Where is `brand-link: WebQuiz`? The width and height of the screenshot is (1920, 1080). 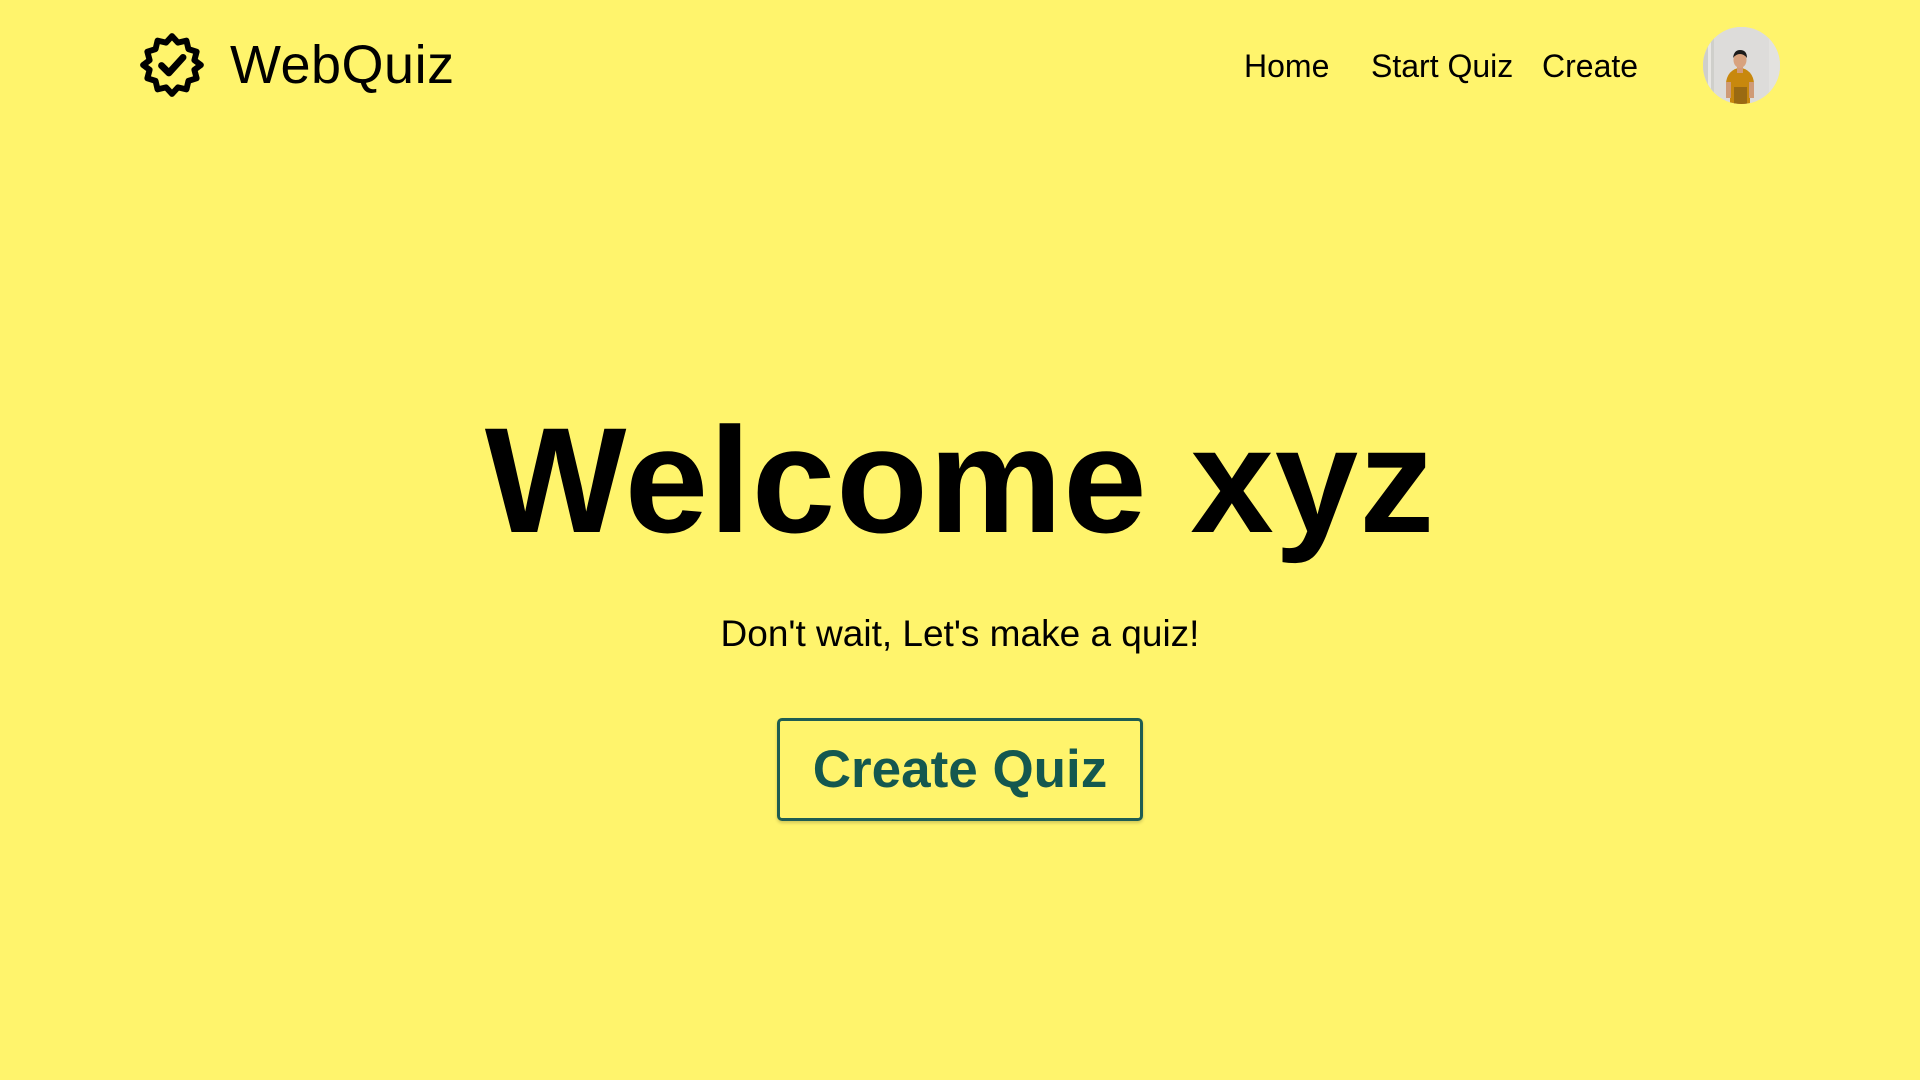 brand-link: WebQuiz is located at coordinates (296, 65).